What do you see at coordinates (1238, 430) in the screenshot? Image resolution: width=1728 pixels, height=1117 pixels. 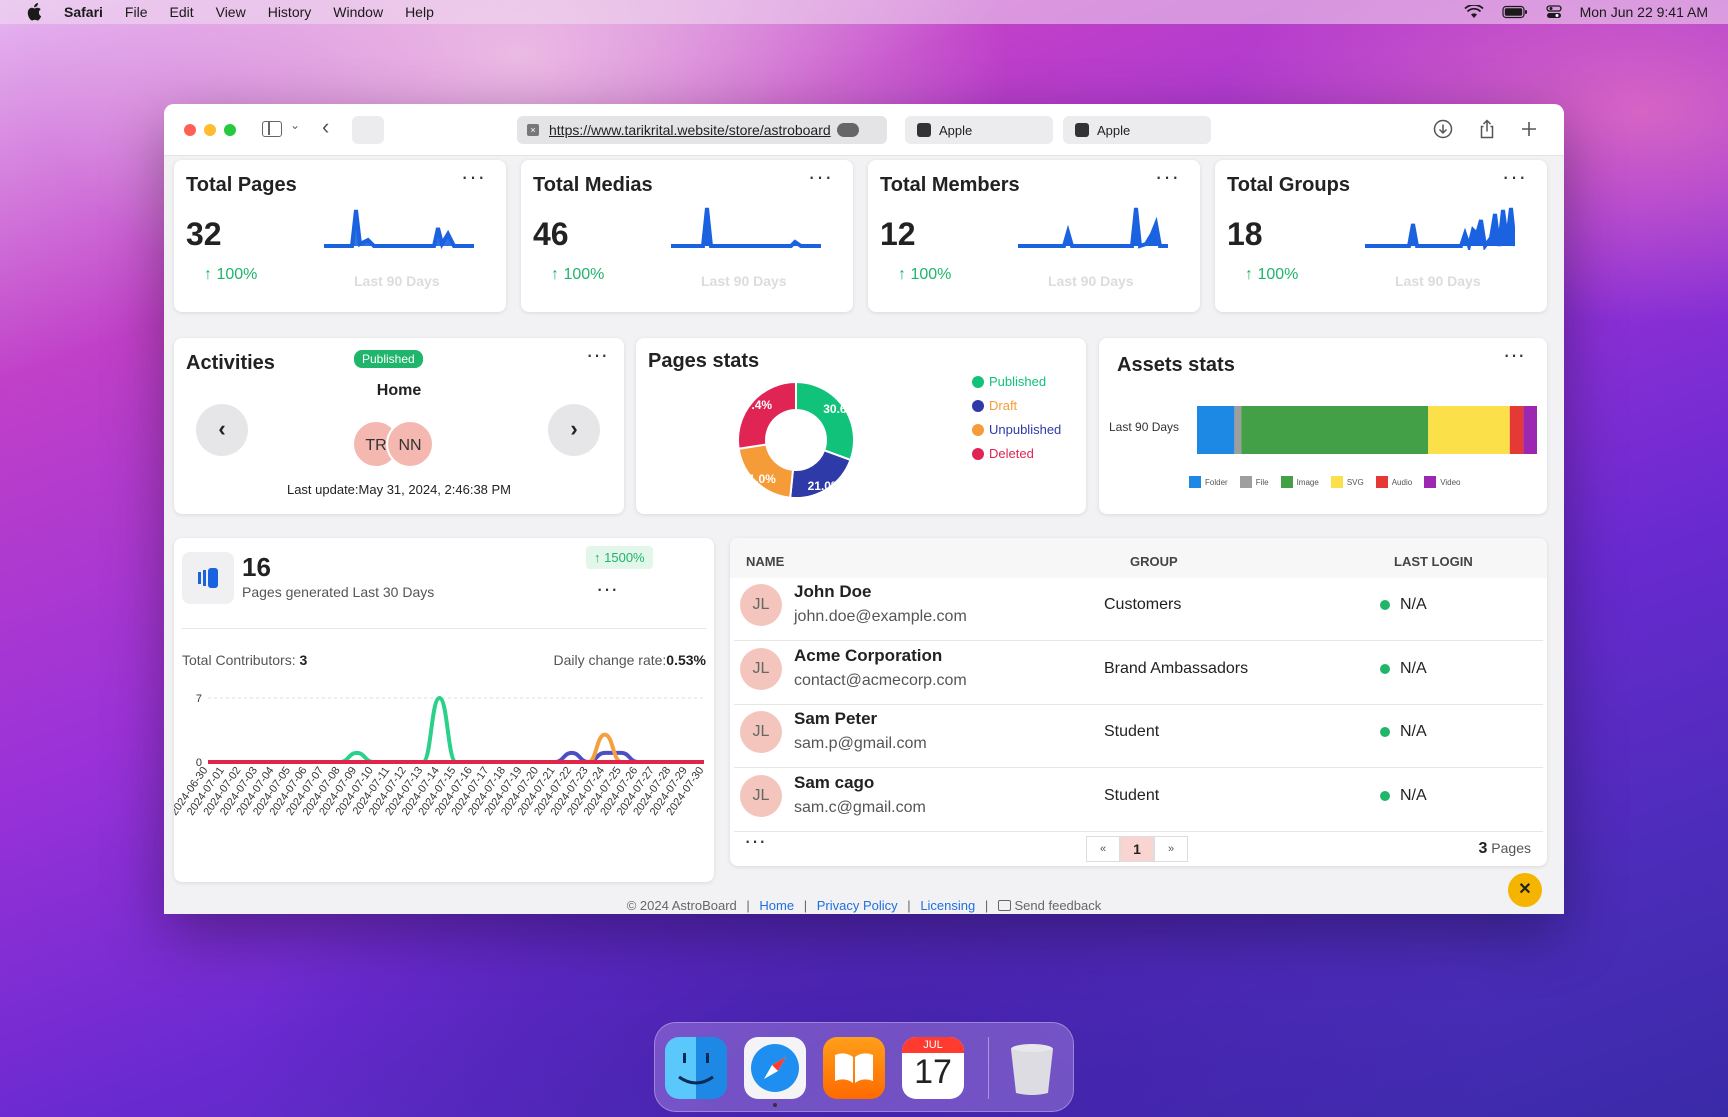 I see `bar-segment-file` at bounding box center [1238, 430].